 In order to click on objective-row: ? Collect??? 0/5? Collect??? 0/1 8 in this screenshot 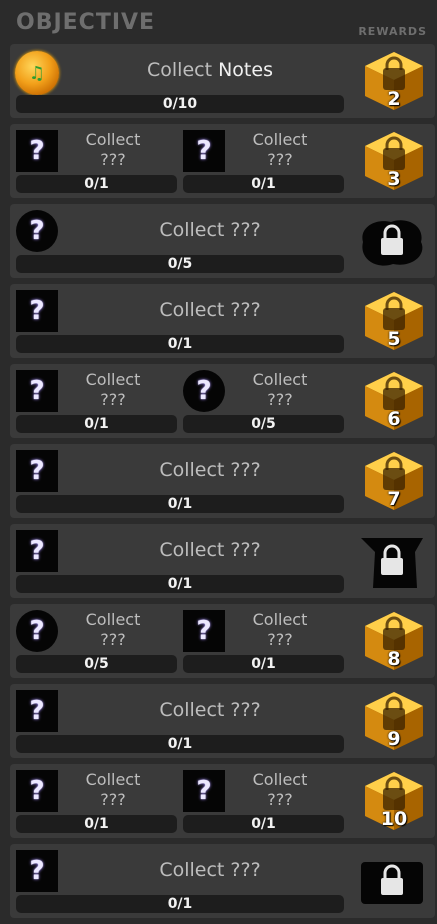, I will do `click(222, 641)`.